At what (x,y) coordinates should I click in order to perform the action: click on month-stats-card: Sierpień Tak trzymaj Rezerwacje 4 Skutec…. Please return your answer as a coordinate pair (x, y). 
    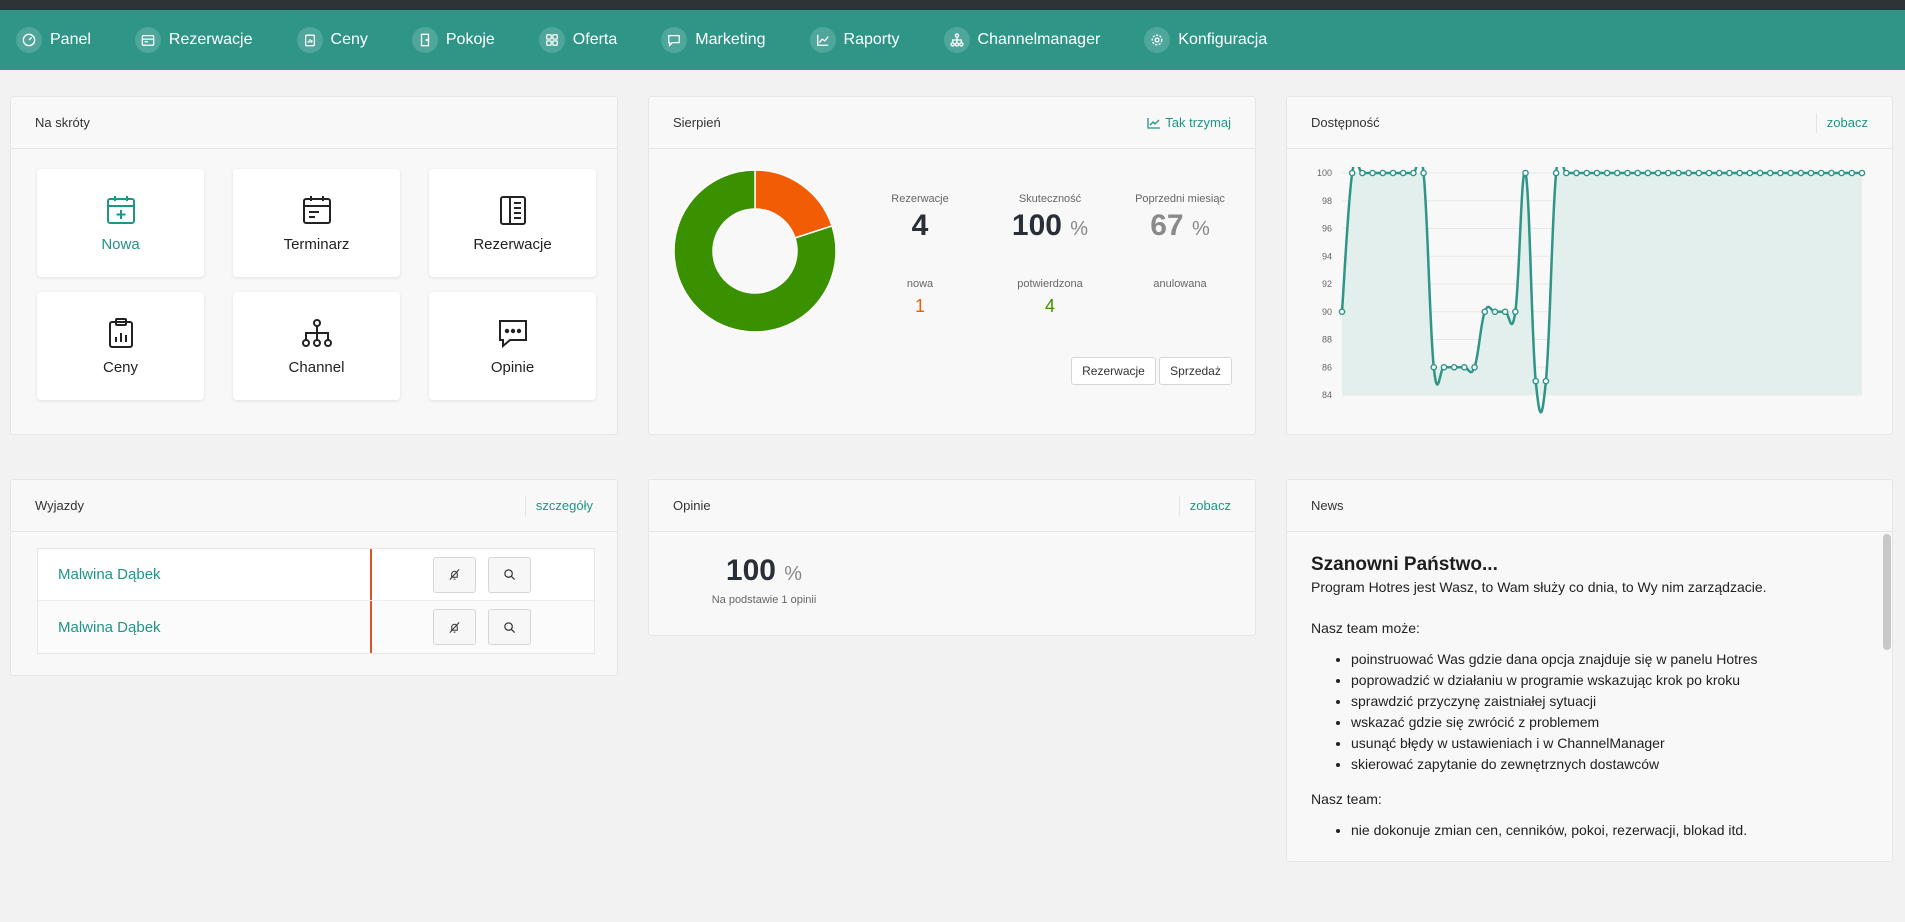
    Looking at the image, I should click on (952, 265).